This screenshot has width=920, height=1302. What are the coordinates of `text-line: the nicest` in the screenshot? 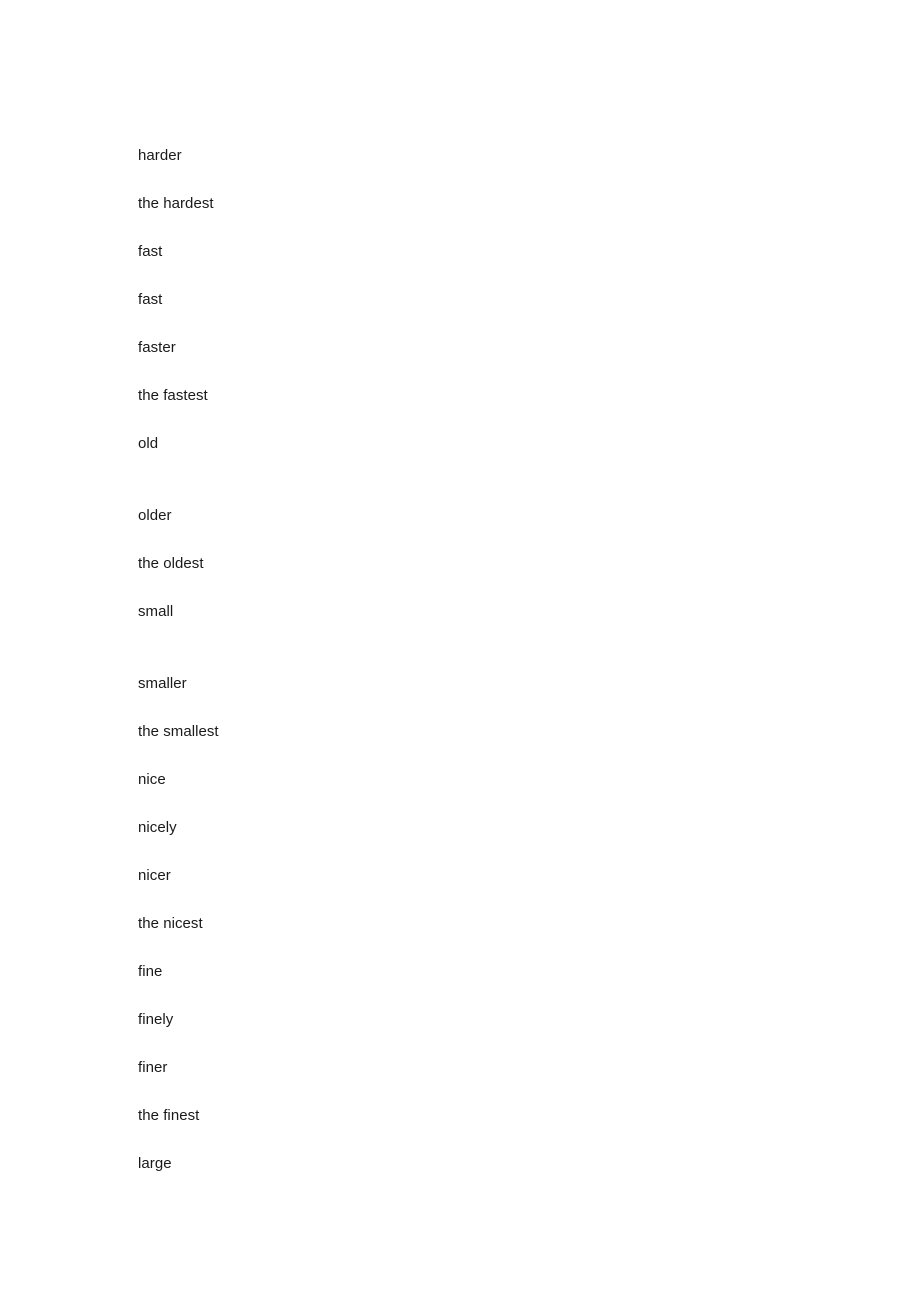 It's located at (170, 923).